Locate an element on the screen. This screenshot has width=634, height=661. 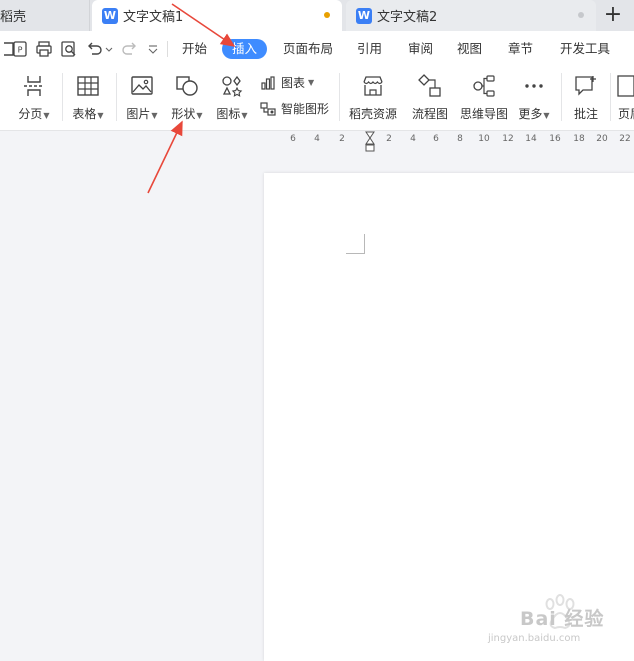
tab-docer-label: 稻壳 is located at coordinates (13, 17).